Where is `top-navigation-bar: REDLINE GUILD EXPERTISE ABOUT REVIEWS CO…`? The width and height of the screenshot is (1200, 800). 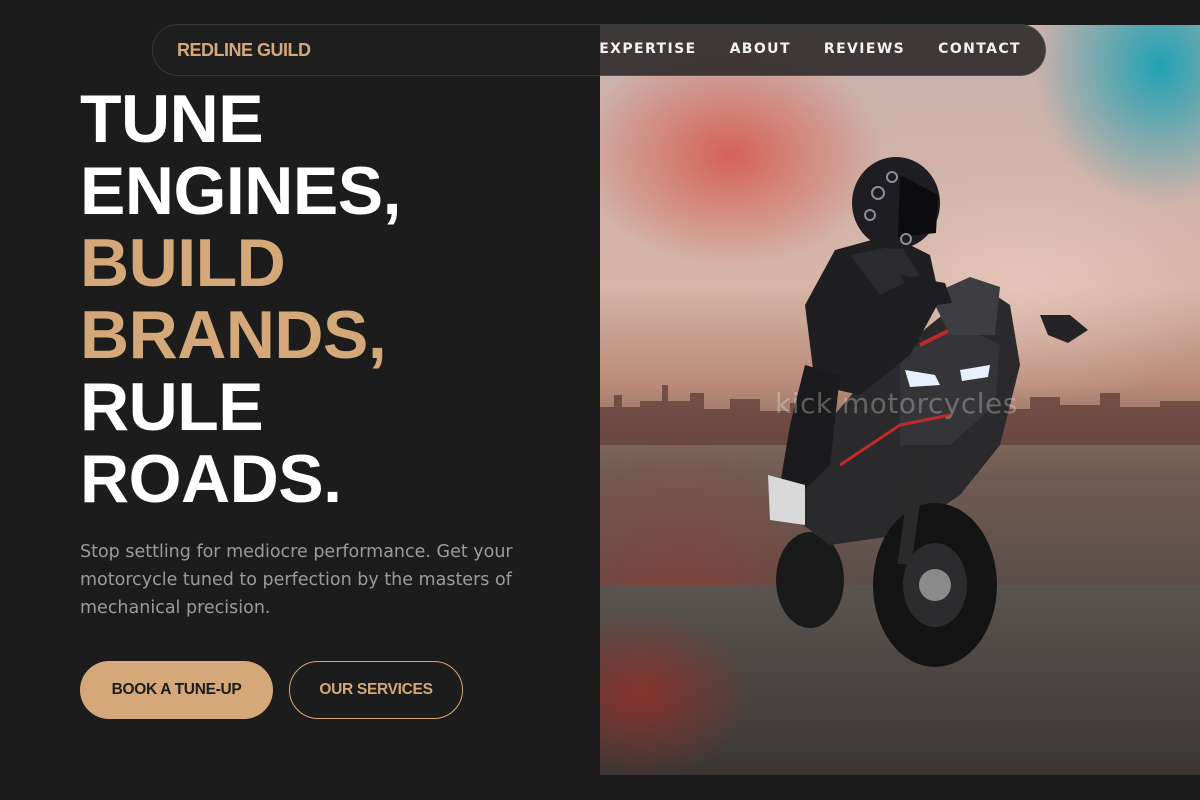 top-navigation-bar: REDLINE GUILD EXPERTISE ABOUT REVIEWS CO… is located at coordinates (599, 50).